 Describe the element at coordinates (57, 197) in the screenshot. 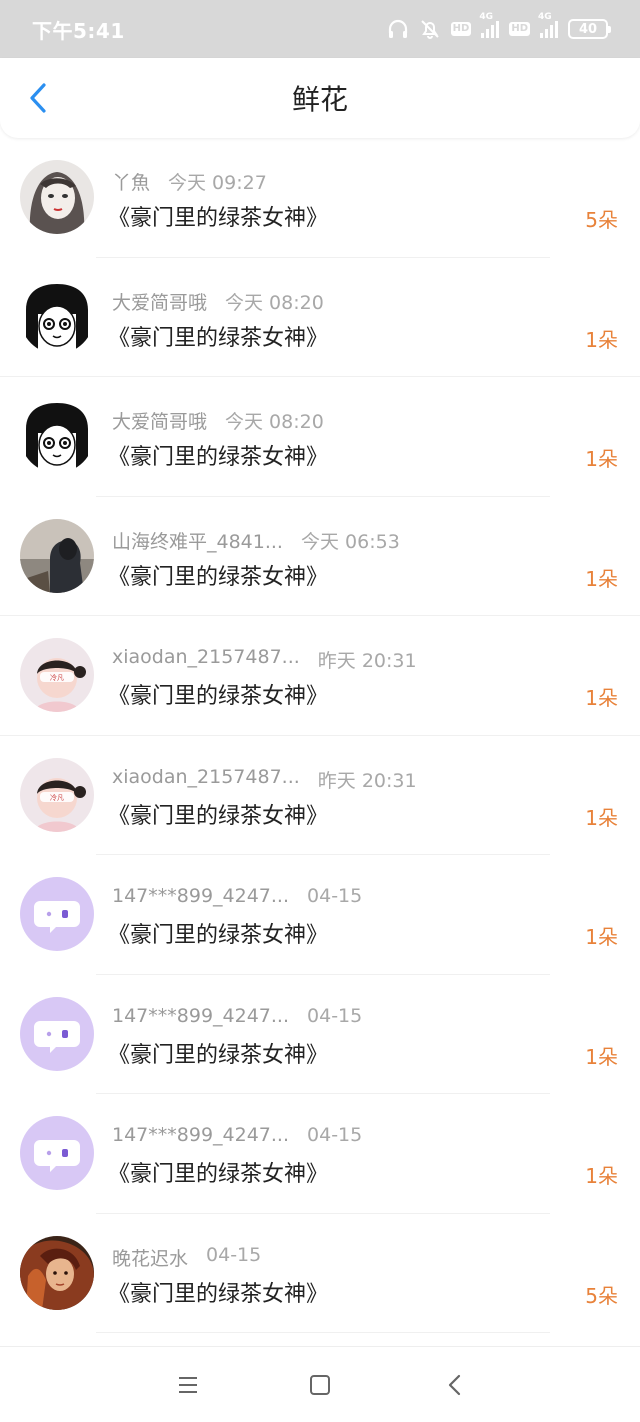

I see `girl-sketch-avatar` at that location.